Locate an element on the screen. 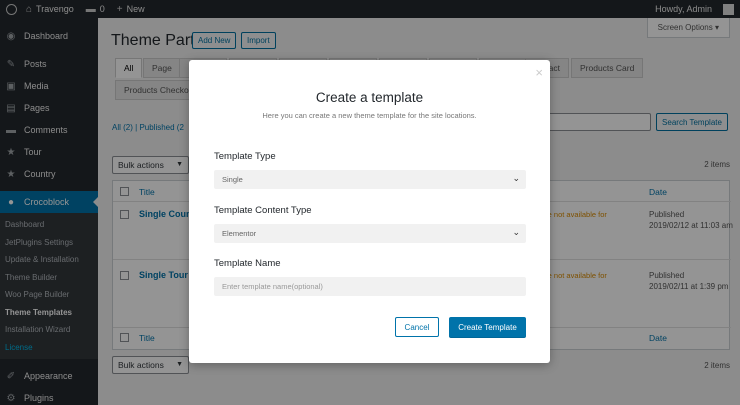 This screenshot has height=405, width=740. create-template-button: Create Template is located at coordinates (487, 327).